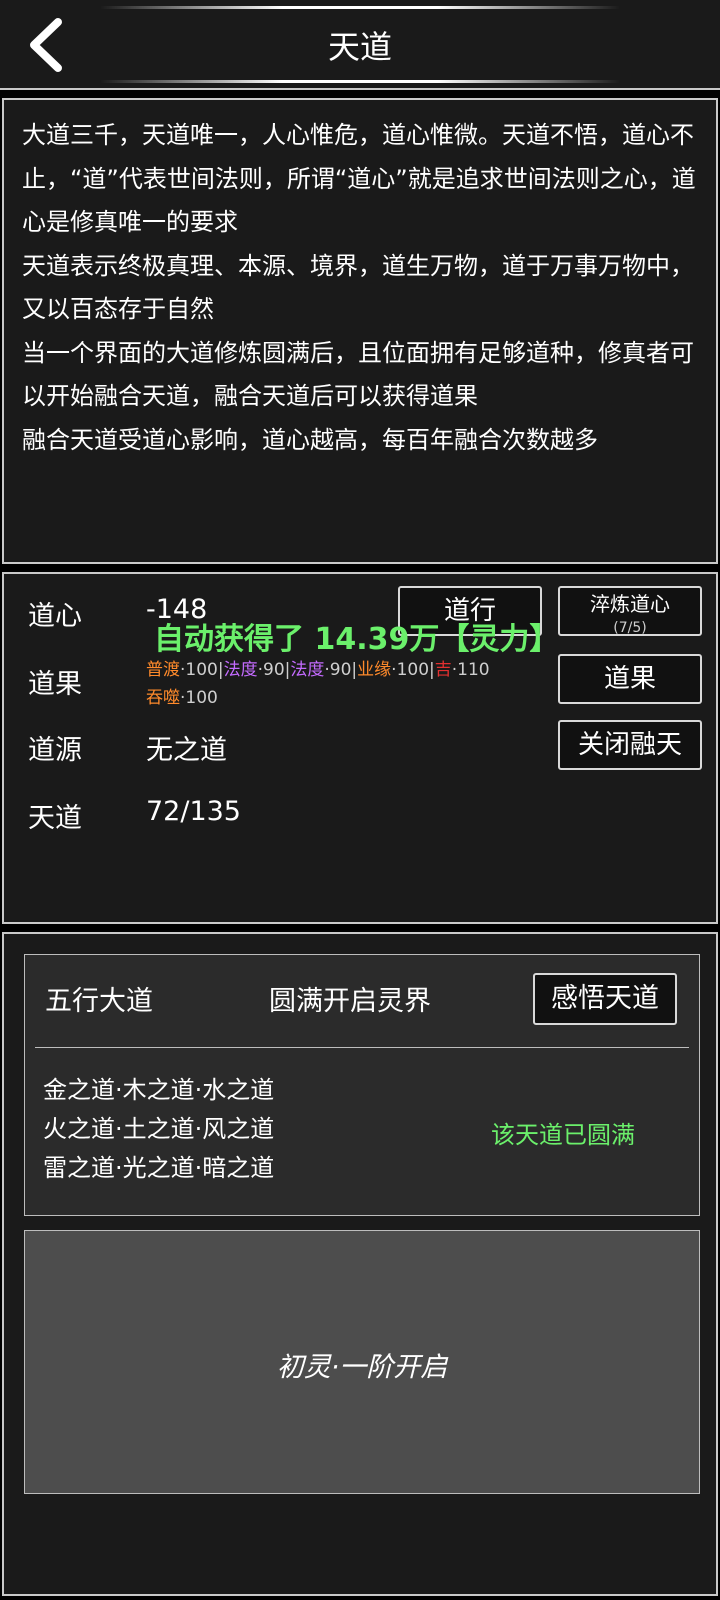  Describe the element at coordinates (55, 750) in the screenshot. I see `daoyuan-label: 道源` at that location.